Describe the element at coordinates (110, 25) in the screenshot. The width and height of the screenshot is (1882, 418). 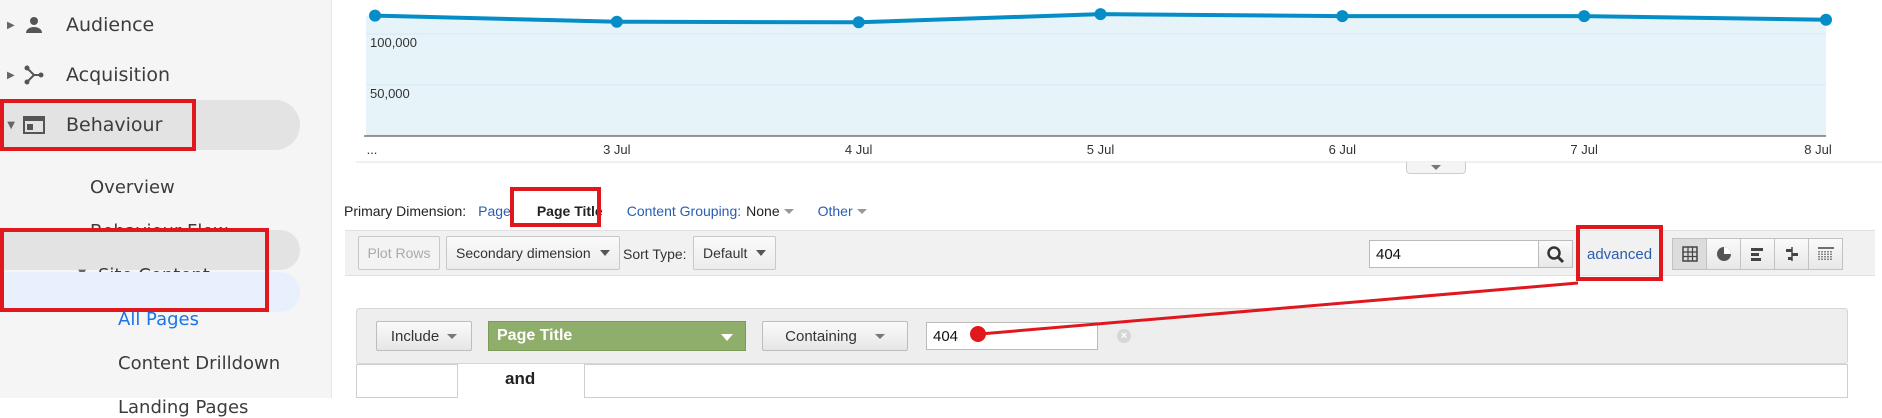
I see `nav-label-audience: Audience` at that location.